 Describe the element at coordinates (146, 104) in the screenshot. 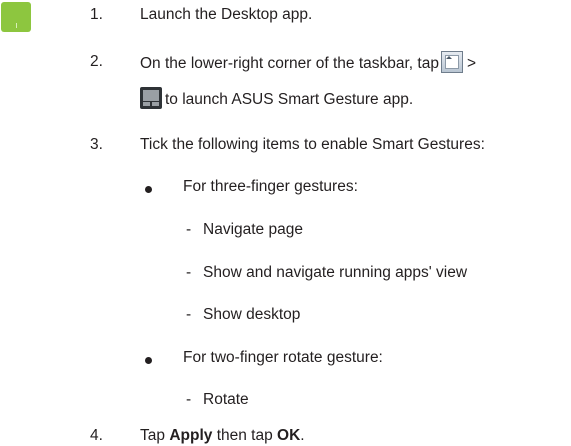

I see `touchpad-left-button` at that location.